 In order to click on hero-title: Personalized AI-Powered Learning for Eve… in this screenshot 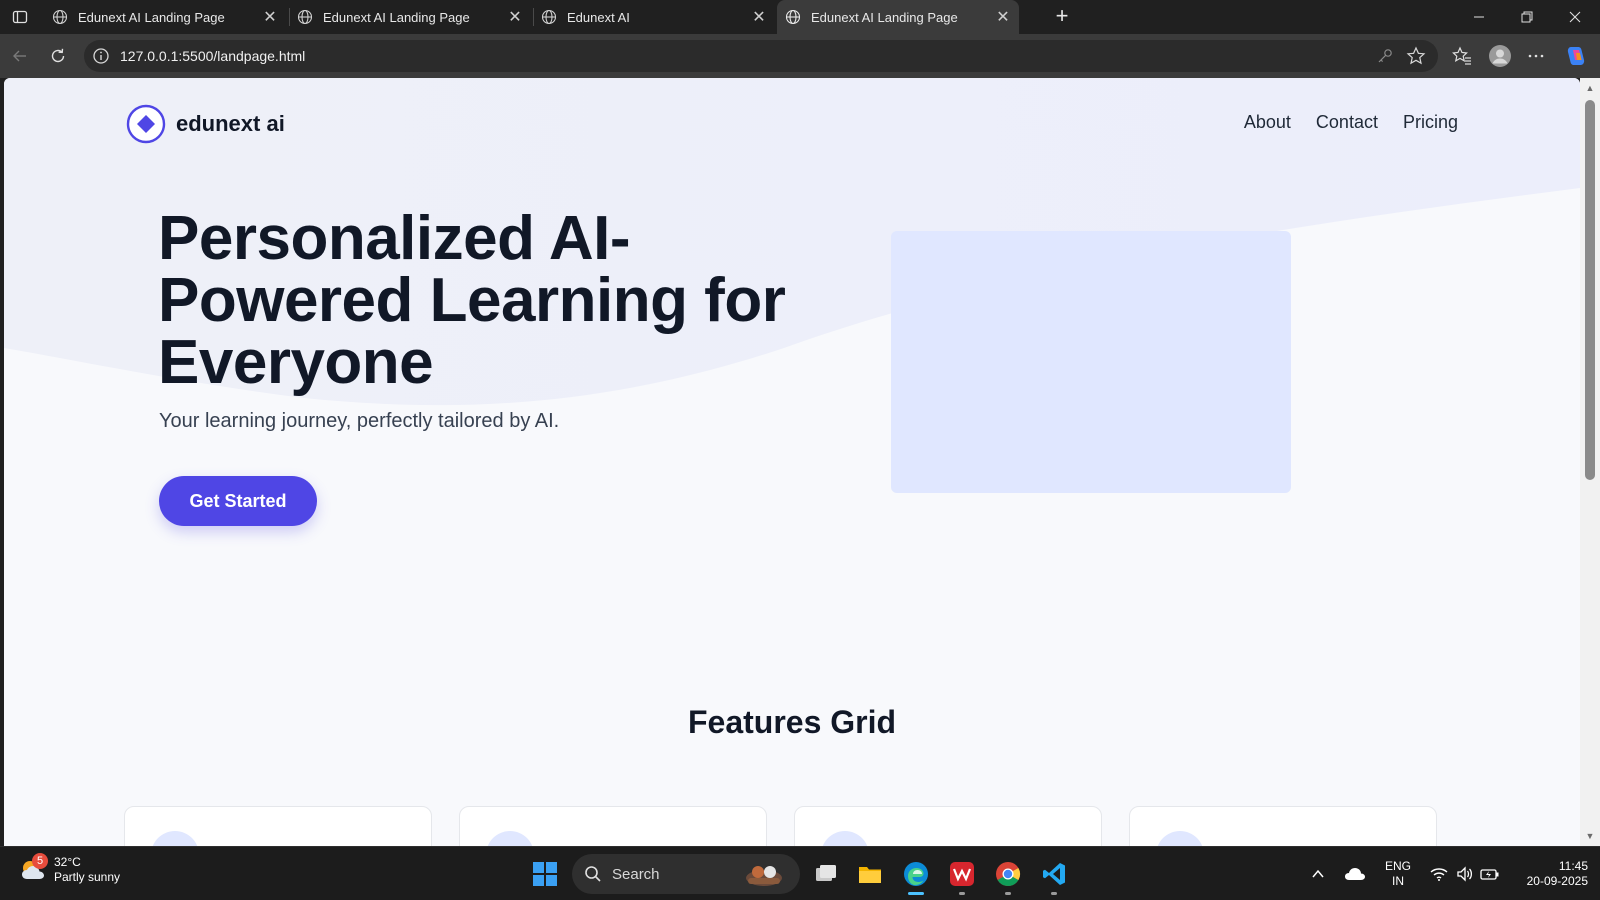, I will do `click(472, 300)`.